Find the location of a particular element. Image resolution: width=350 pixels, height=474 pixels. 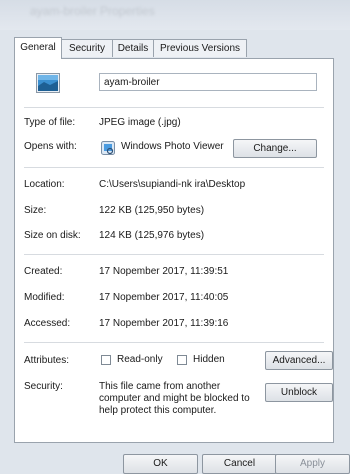

size-on-disk-value: 124 KB (125,976 bytes) is located at coordinates (152, 235).